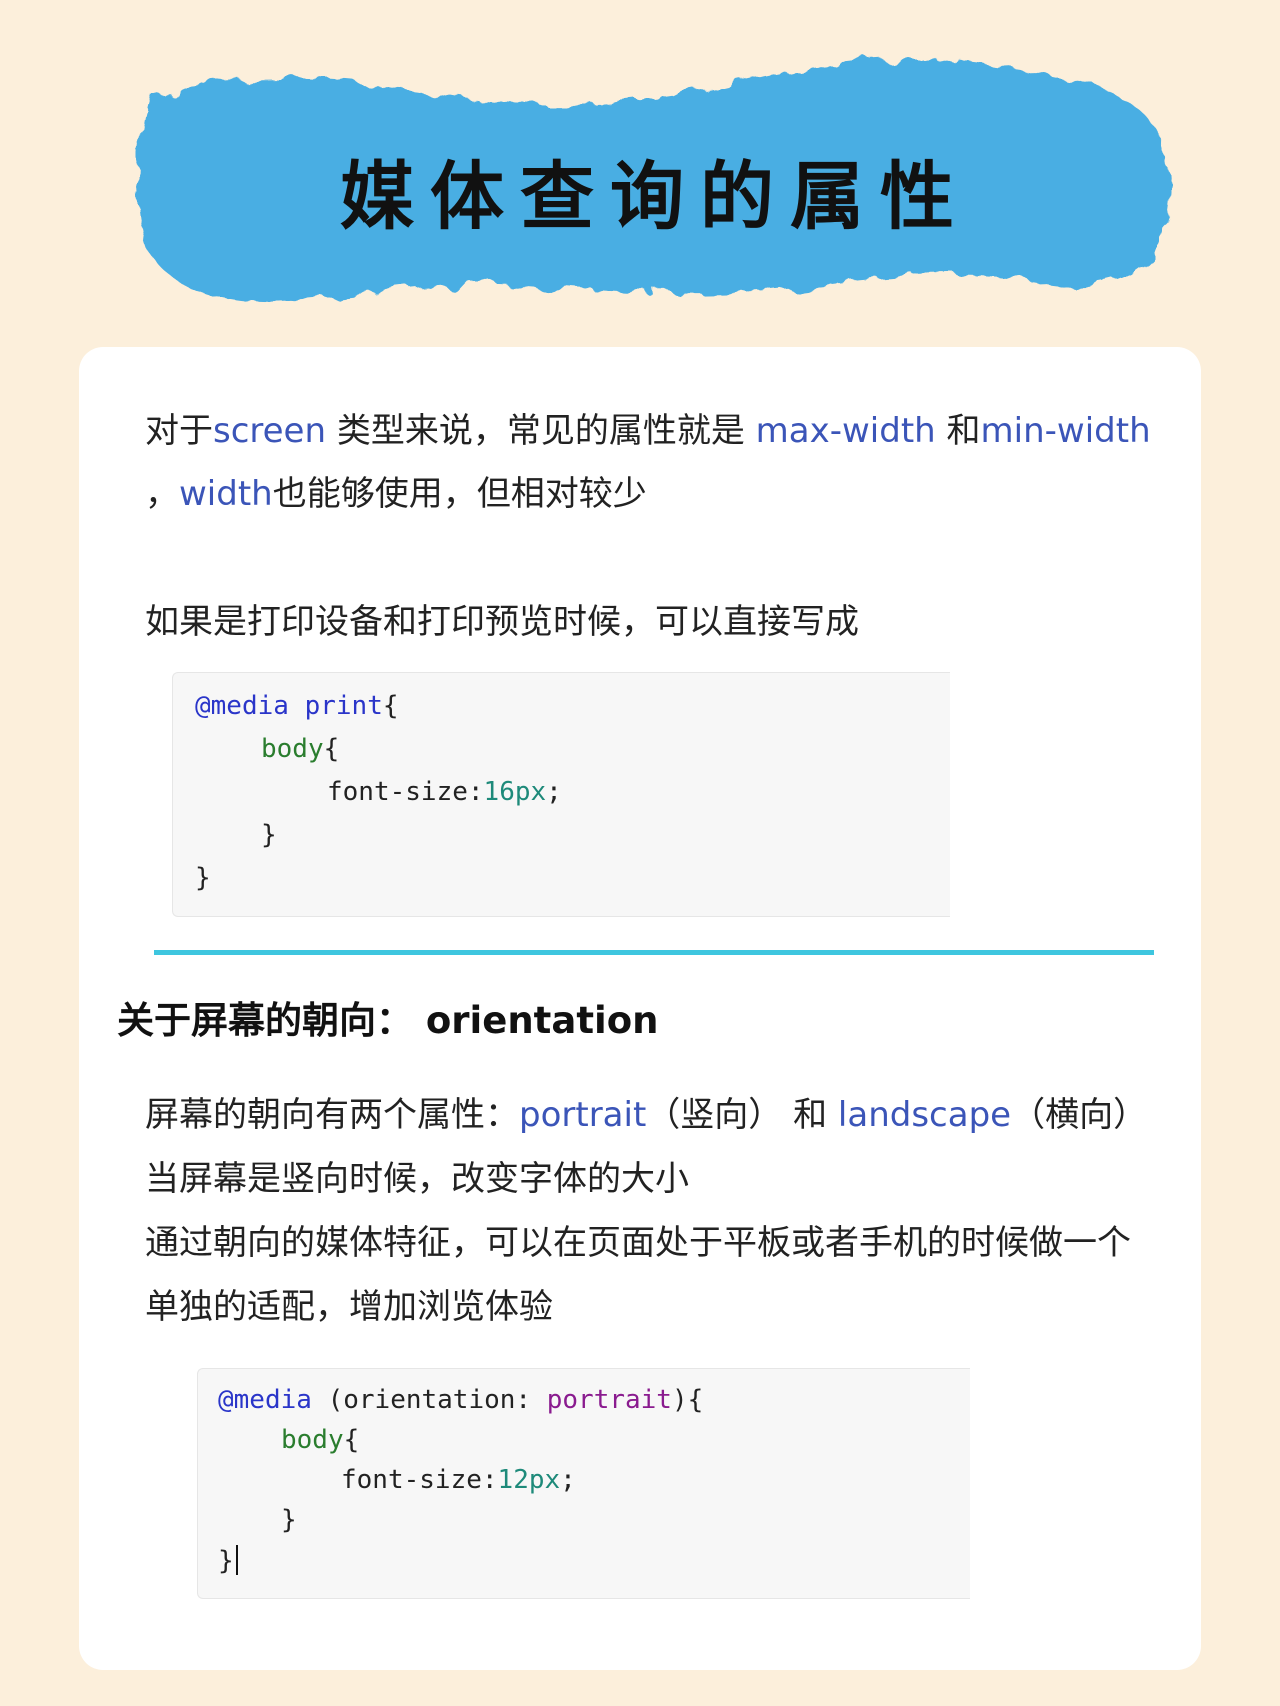 This screenshot has height=1706, width=1280. Describe the element at coordinates (297, 706) in the screenshot. I see `code-line: @media print{` at that location.